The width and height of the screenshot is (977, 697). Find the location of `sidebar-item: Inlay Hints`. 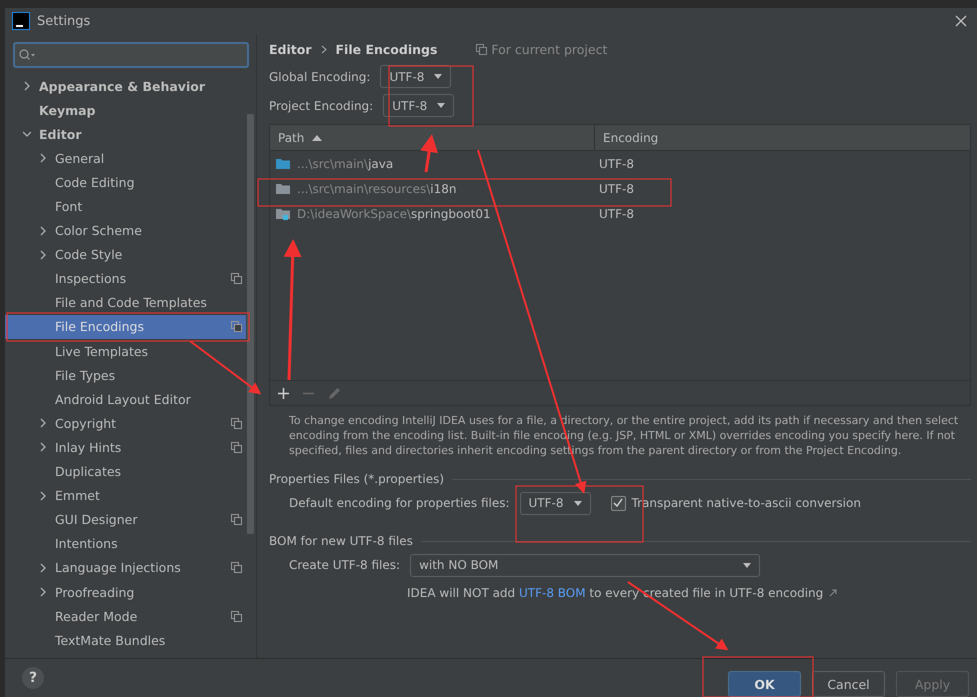

sidebar-item: Inlay Hints is located at coordinates (125, 447).